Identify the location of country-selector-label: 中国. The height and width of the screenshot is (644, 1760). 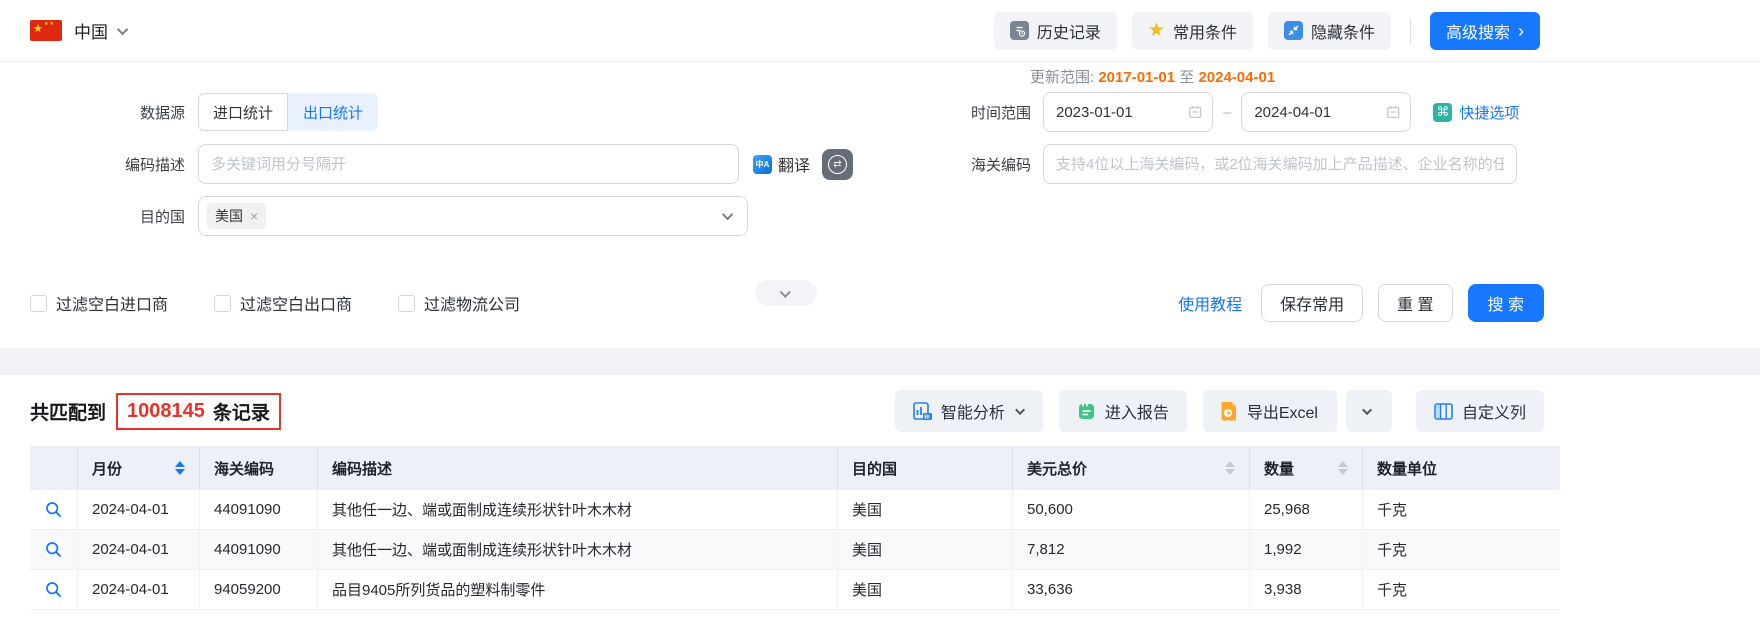
(91, 30).